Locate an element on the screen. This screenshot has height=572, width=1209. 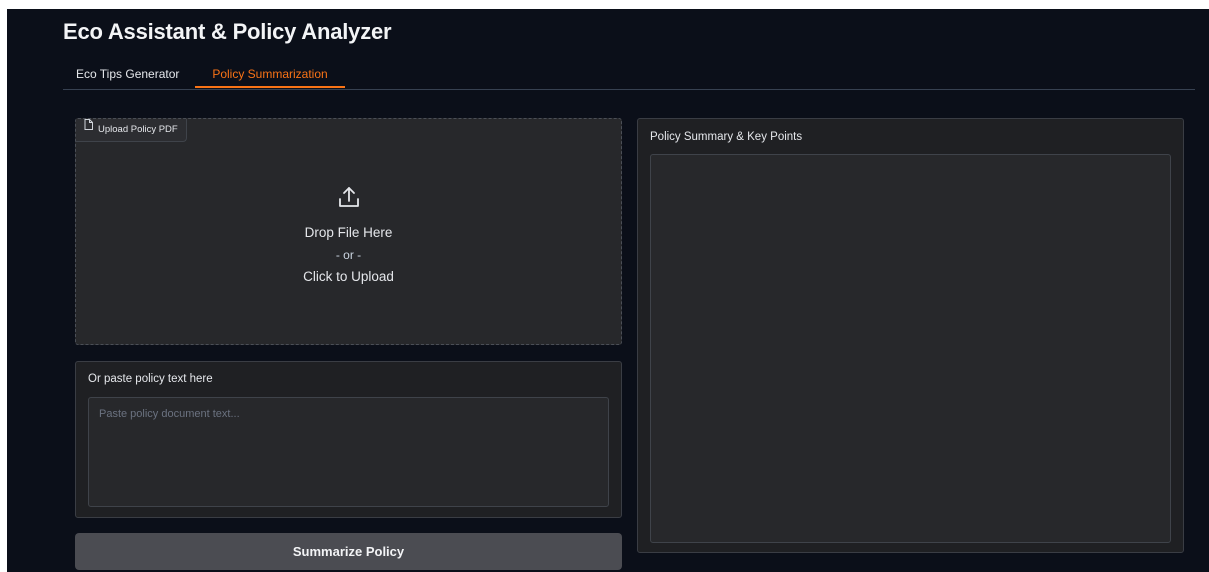
tab-policy-summarization: Policy Summarization is located at coordinates (270, 76).